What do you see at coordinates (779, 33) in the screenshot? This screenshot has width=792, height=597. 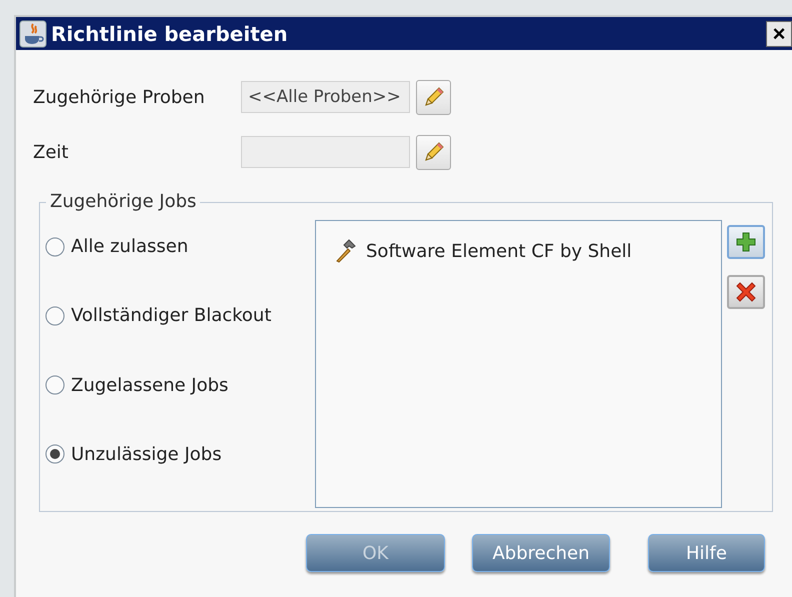 I see `close-button: ×` at bounding box center [779, 33].